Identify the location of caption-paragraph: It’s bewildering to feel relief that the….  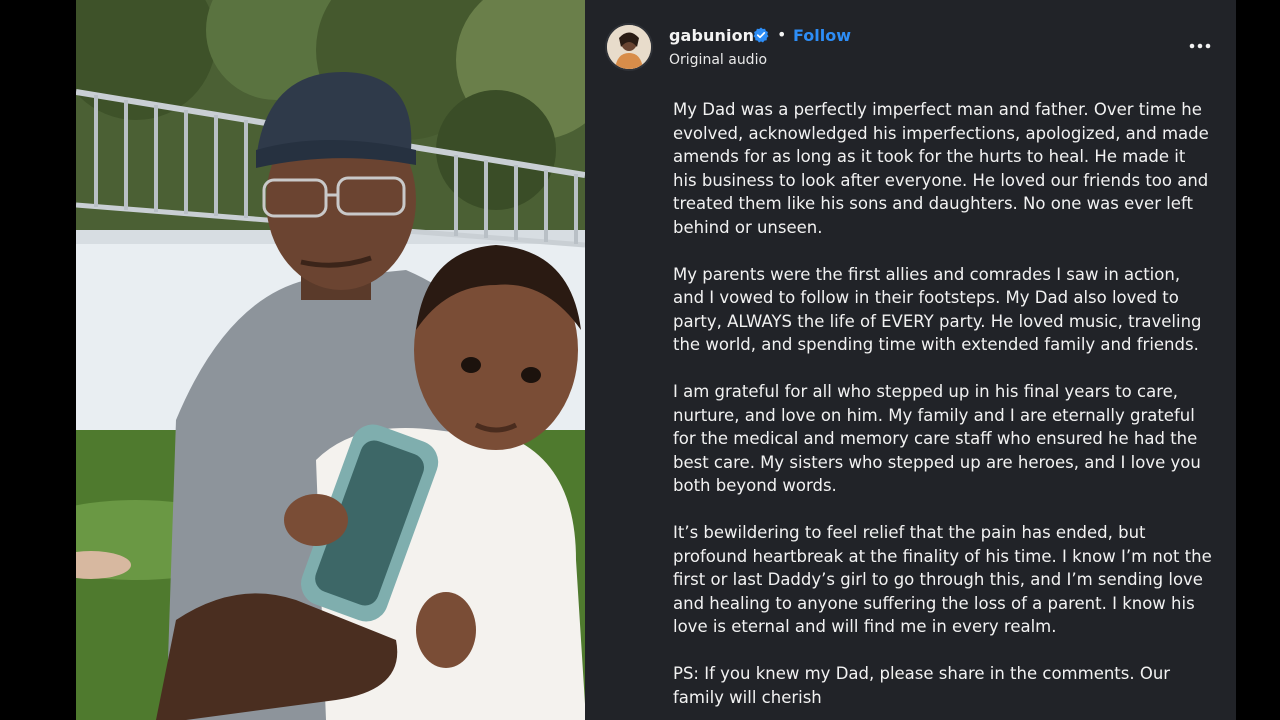
(942, 579).